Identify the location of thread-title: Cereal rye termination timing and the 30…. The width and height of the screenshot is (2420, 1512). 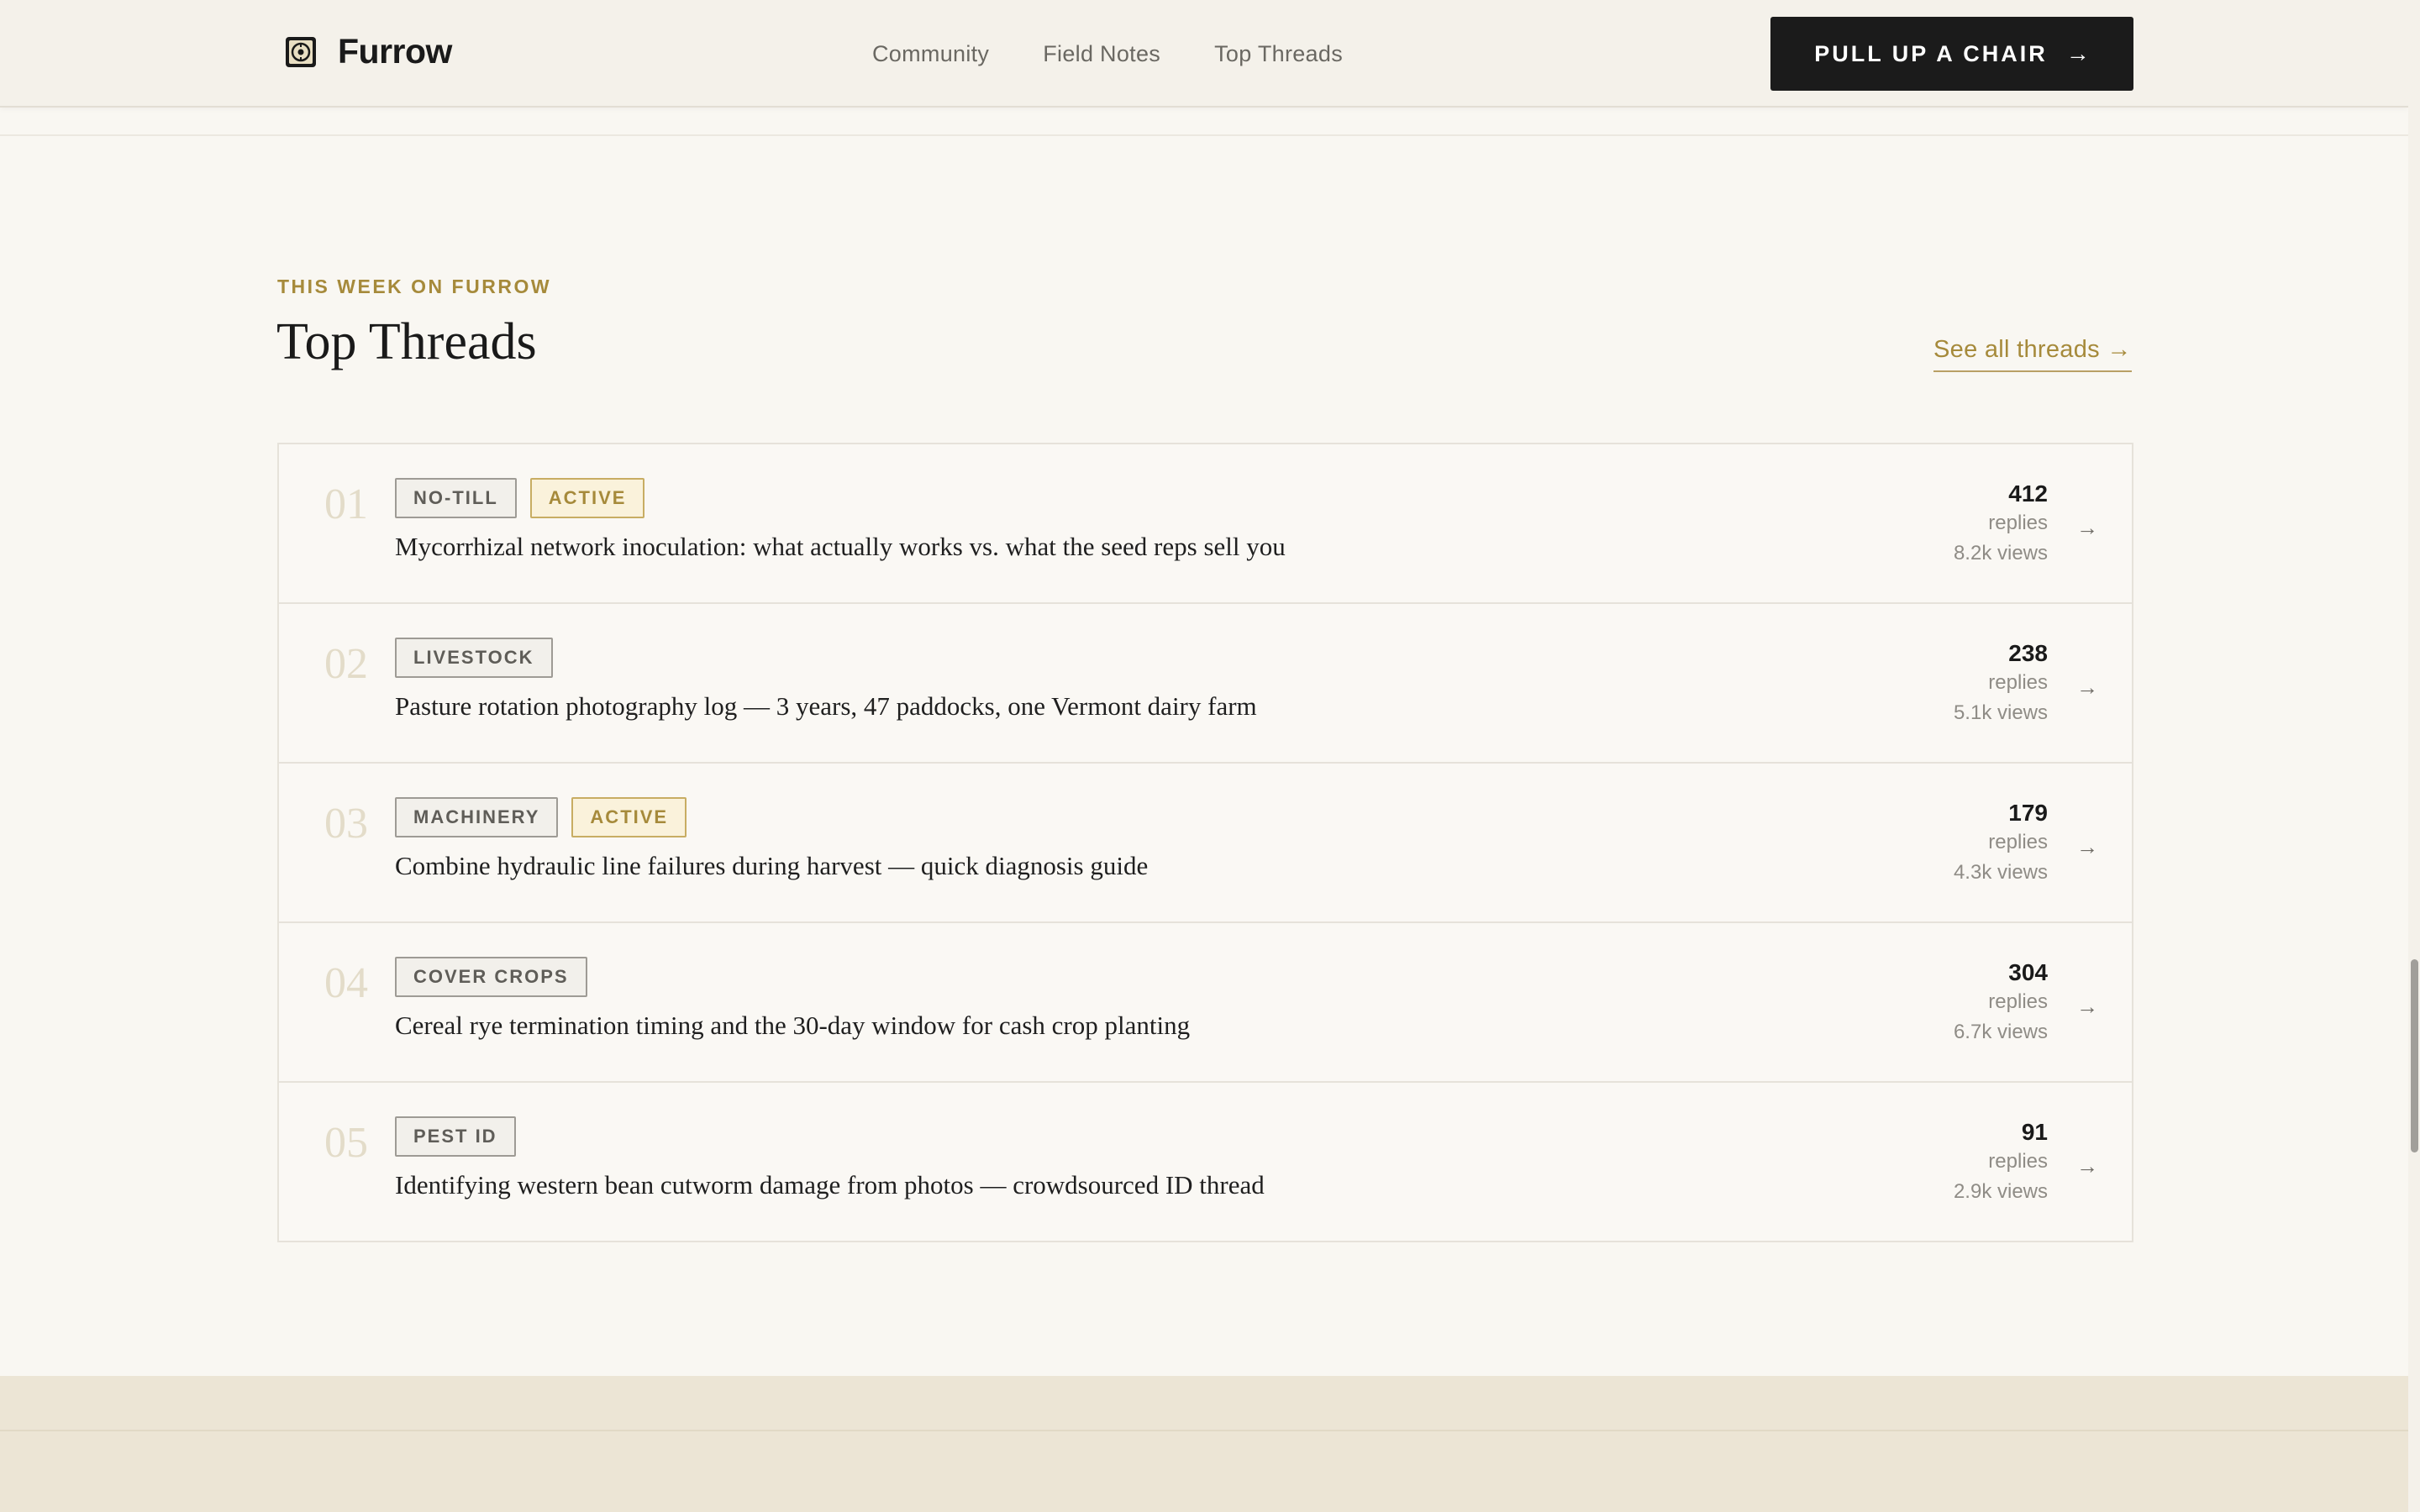
(793, 1026).